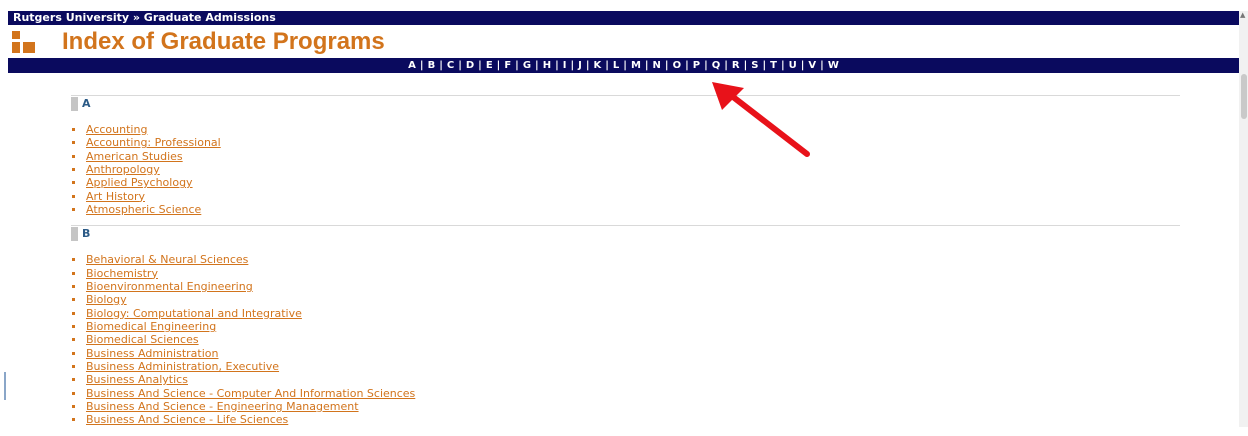 This screenshot has width=1248, height=436. I want to click on list-item: Biomedical Sciences, so click(625, 339).